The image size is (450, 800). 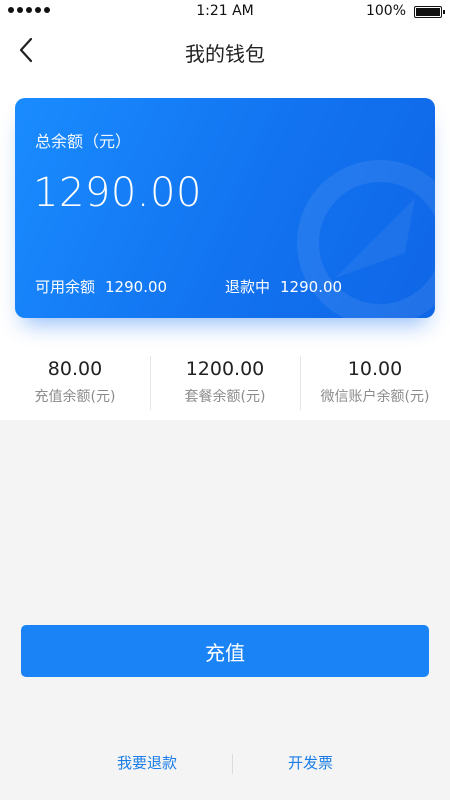 I want to click on battery-icon, so click(x=429, y=12).